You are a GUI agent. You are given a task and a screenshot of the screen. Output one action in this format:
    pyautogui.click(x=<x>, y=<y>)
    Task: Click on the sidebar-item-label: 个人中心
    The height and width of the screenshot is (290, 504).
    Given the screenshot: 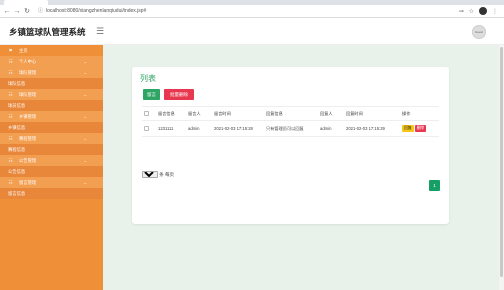 What is the action you would take?
    pyautogui.click(x=28, y=61)
    